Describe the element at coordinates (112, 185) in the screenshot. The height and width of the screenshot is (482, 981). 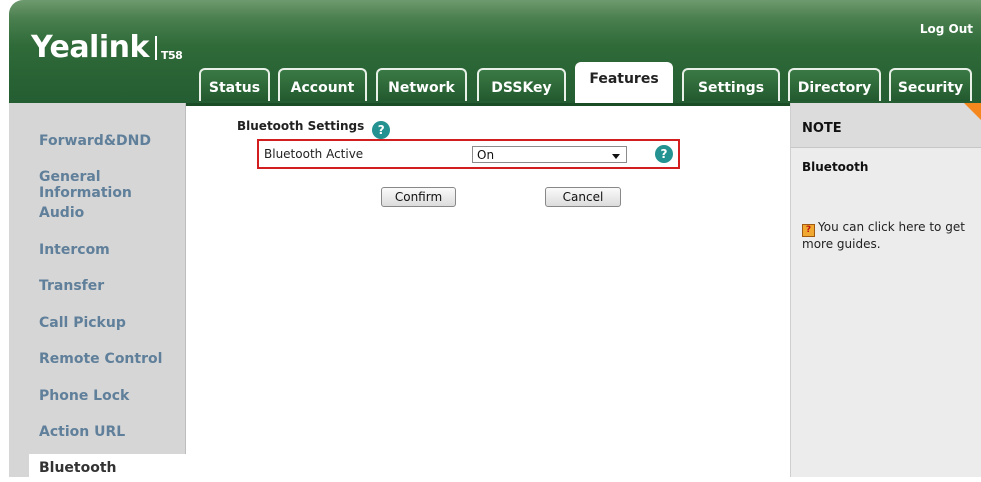
I see `sidebar-item-general-information: General Information` at that location.